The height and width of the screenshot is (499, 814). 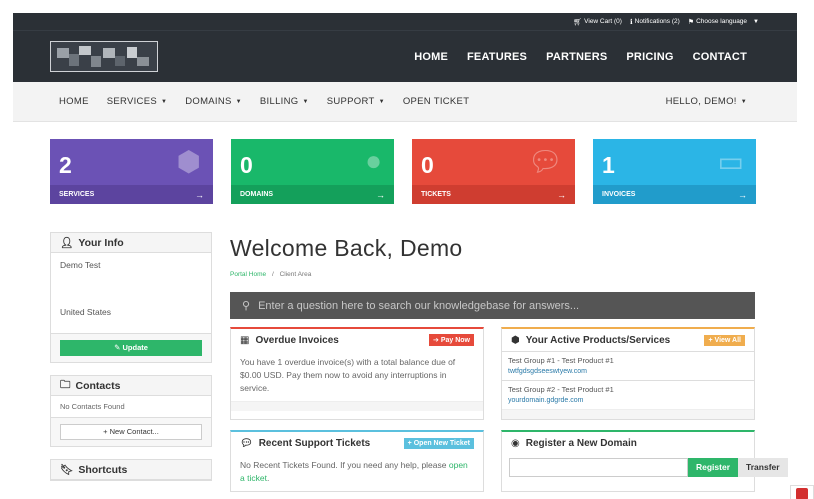 What do you see at coordinates (271, 274) in the screenshot?
I see `breadcrumb: Portal Home / Client Area` at bounding box center [271, 274].